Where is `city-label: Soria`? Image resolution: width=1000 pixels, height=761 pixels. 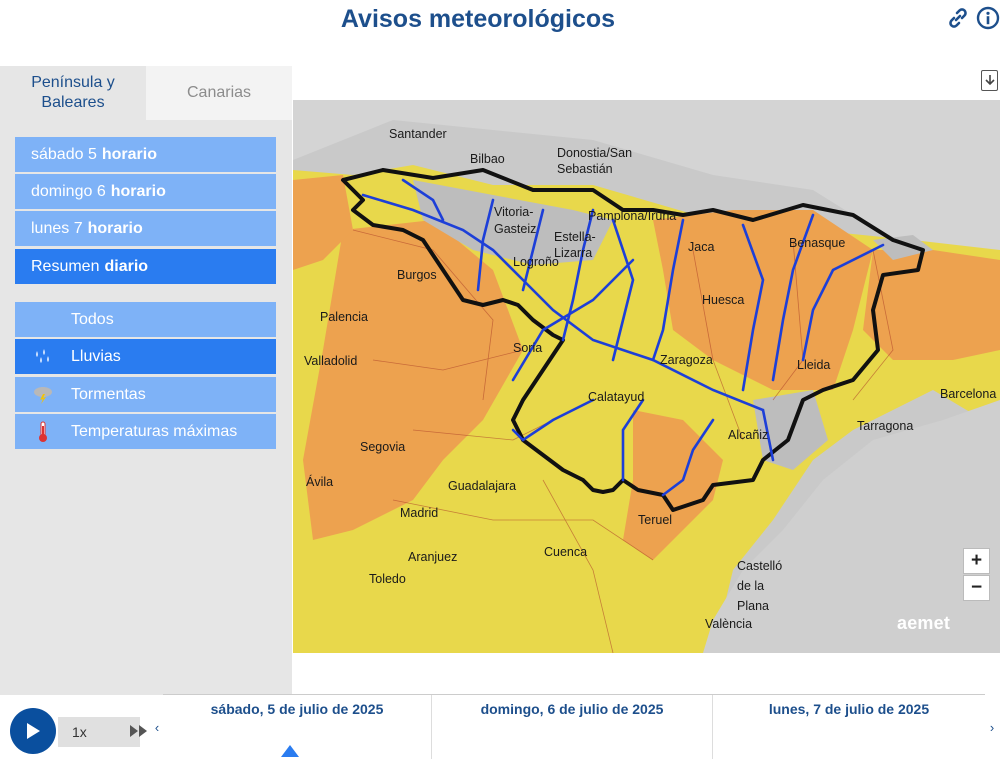
city-label: Soria is located at coordinates (528, 348).